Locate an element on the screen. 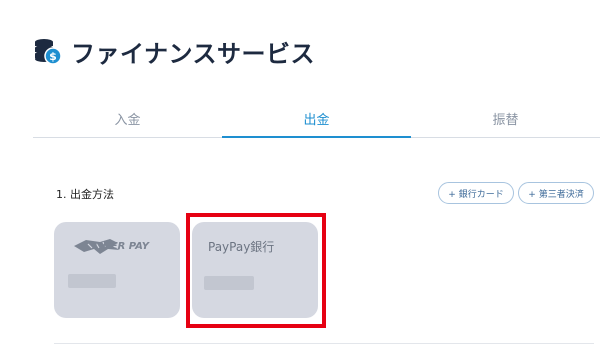  add-third-party-payment-button: + 第三者決済 is located at coordinates (556, 193).